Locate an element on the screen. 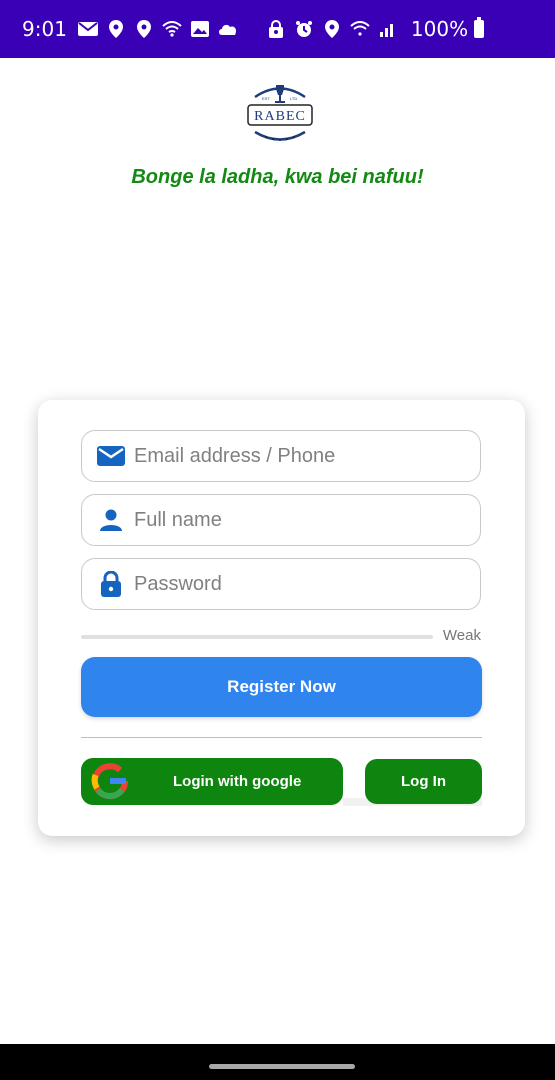 The image size is (555, 1080). status-bar: 9:01 100% is located at coordinates (277, 29).